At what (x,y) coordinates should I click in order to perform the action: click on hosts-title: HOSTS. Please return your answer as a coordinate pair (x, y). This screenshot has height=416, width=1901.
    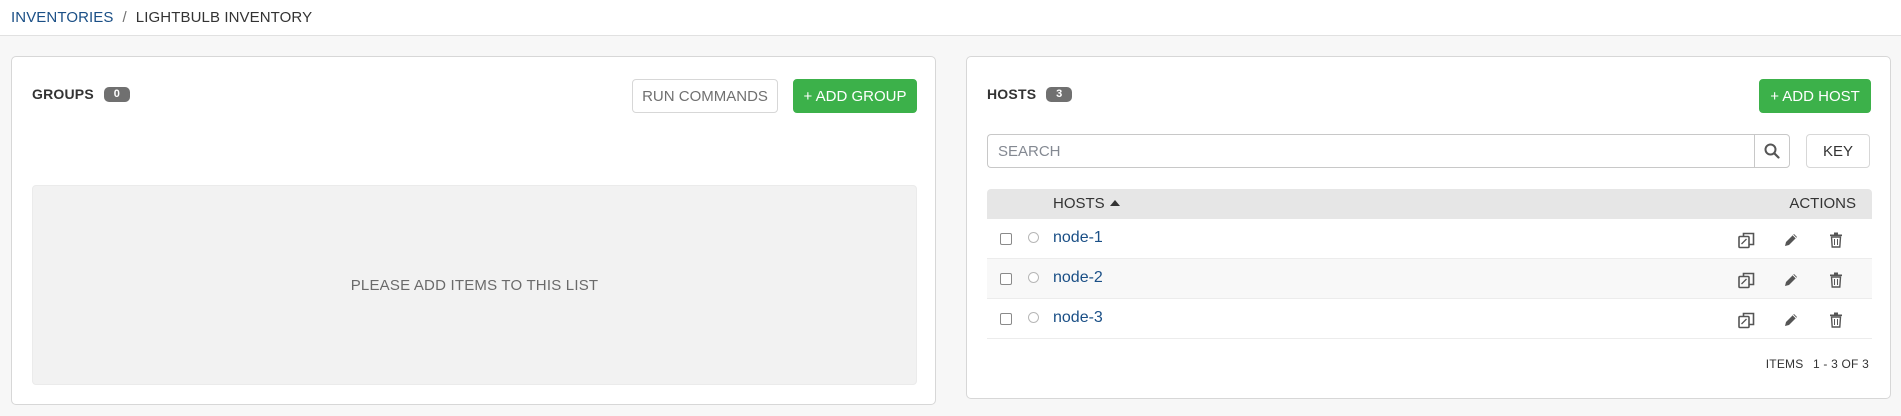
    Looking at the image, I should click on (1012, 94).